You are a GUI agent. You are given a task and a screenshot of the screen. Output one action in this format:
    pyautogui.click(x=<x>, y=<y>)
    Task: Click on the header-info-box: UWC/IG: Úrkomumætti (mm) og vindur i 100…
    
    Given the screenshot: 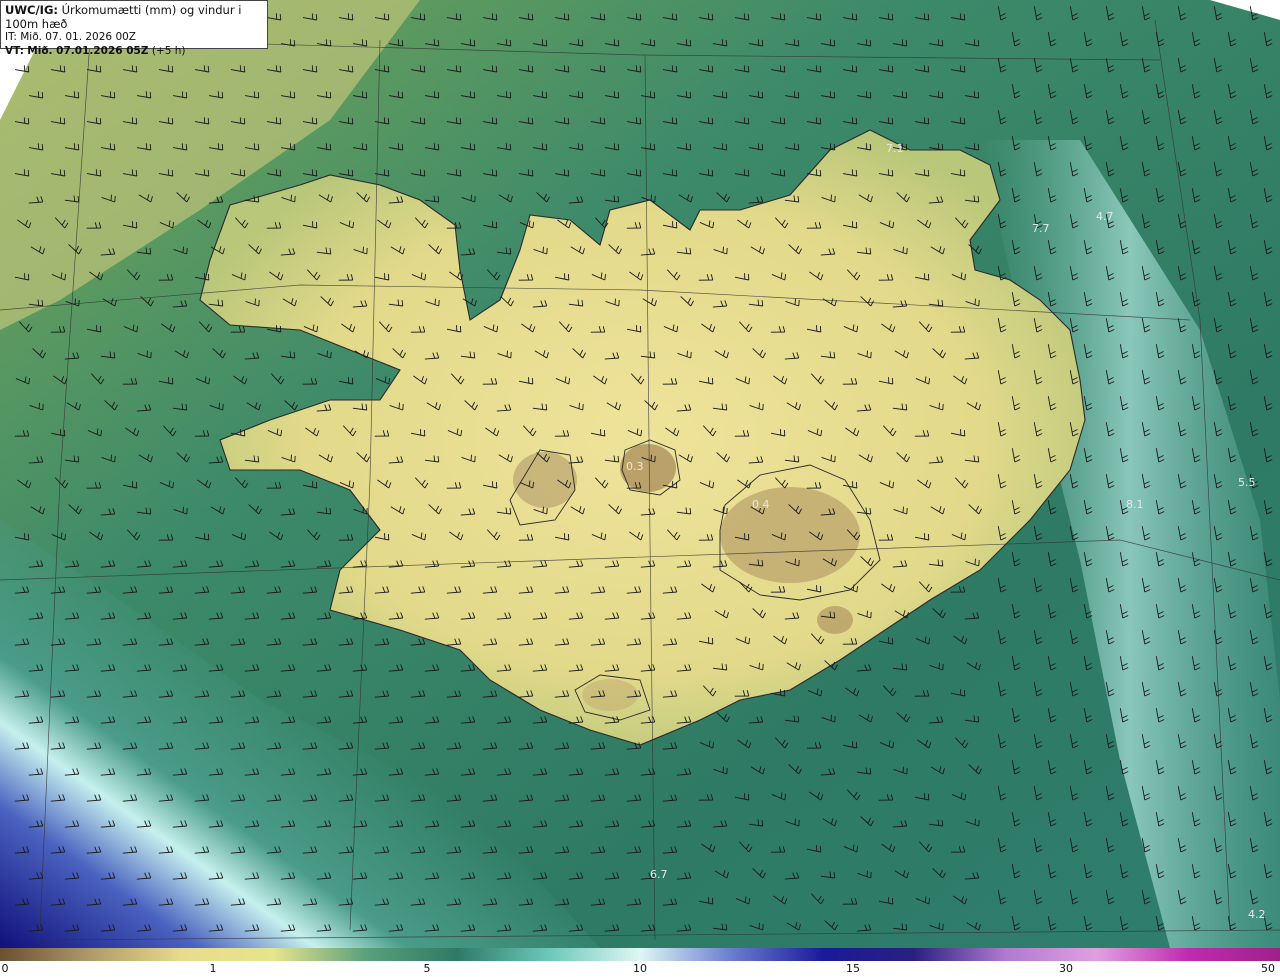 What is the action you would take?
    pyautogui.click(x=134, y=28)
    